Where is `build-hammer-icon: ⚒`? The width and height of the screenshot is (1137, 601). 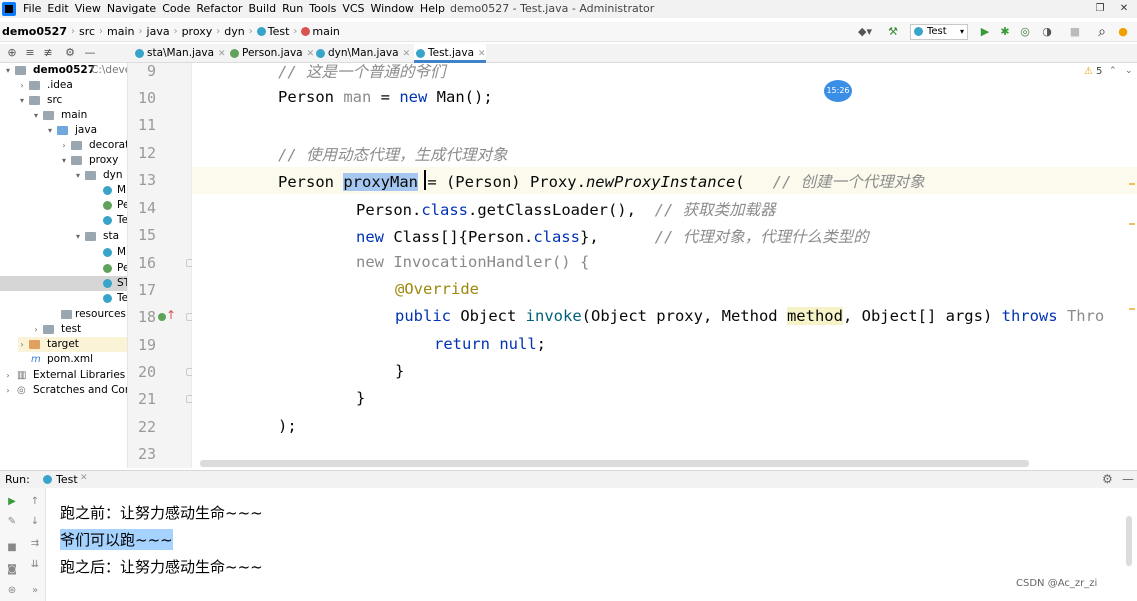 build-hammer-icon: ⚒ is located at coordinates (893, 32).